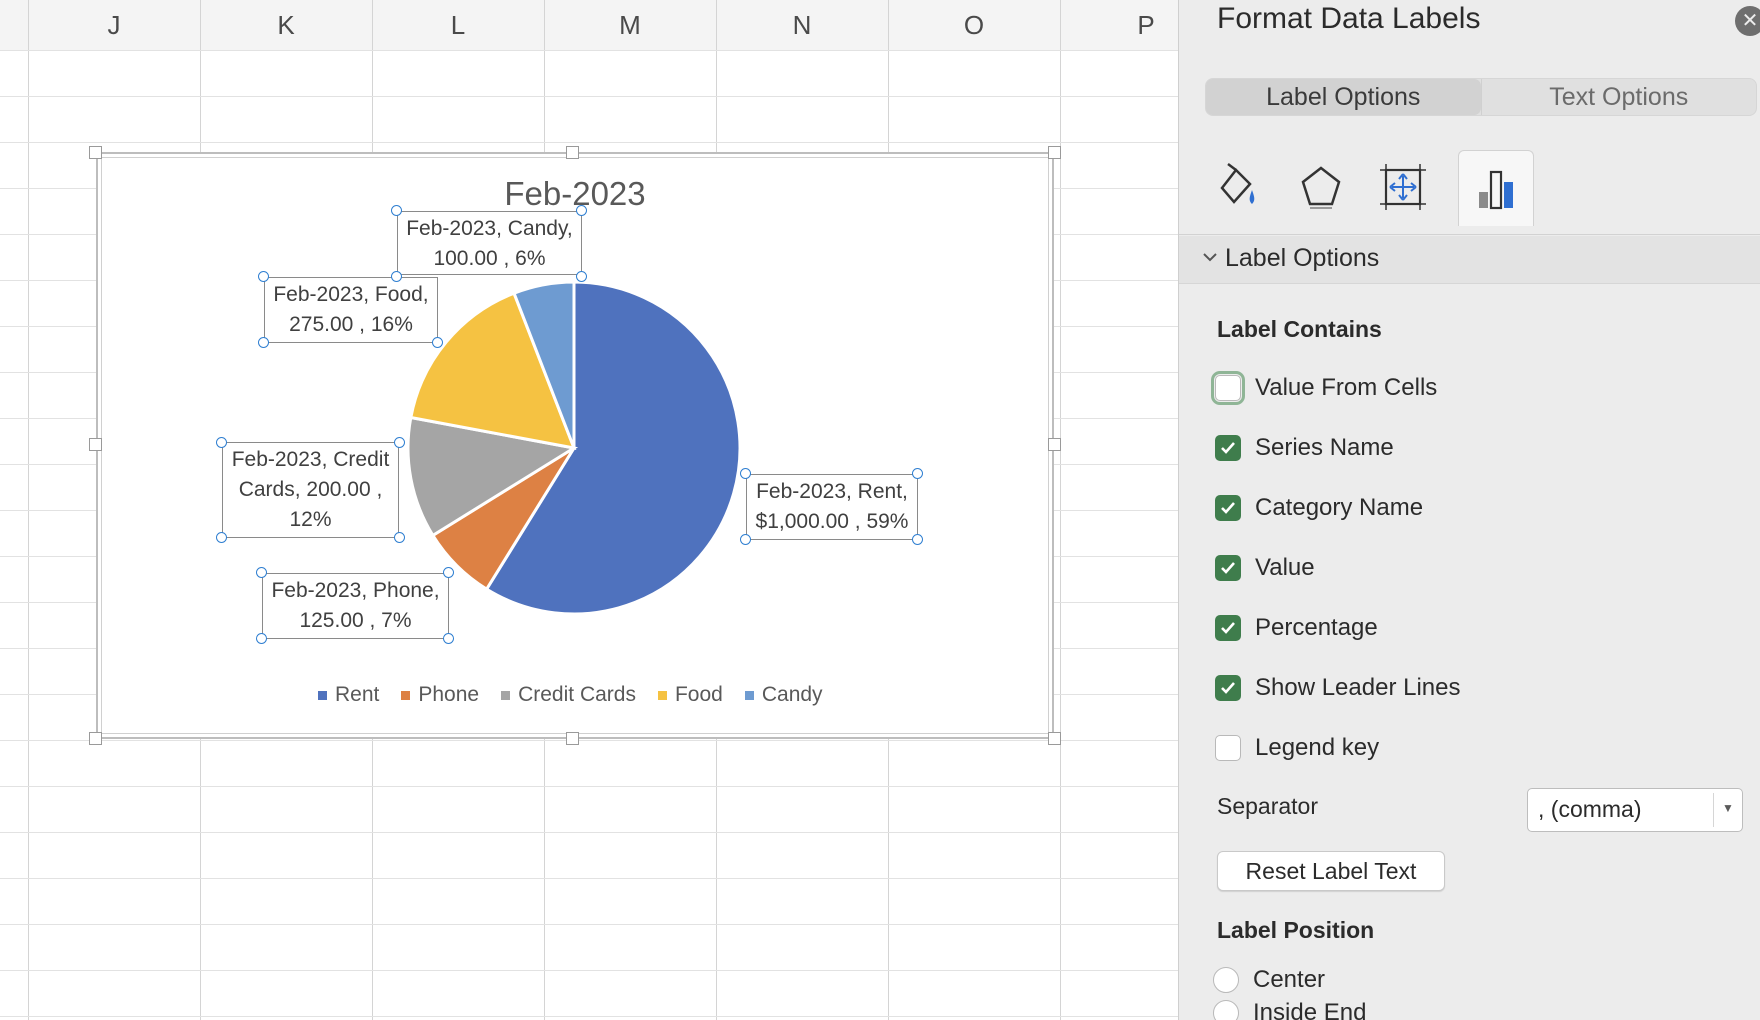 This screenshot has height=1020, width=1760. I want to click on legend-label: Rent, so click(357, 694).